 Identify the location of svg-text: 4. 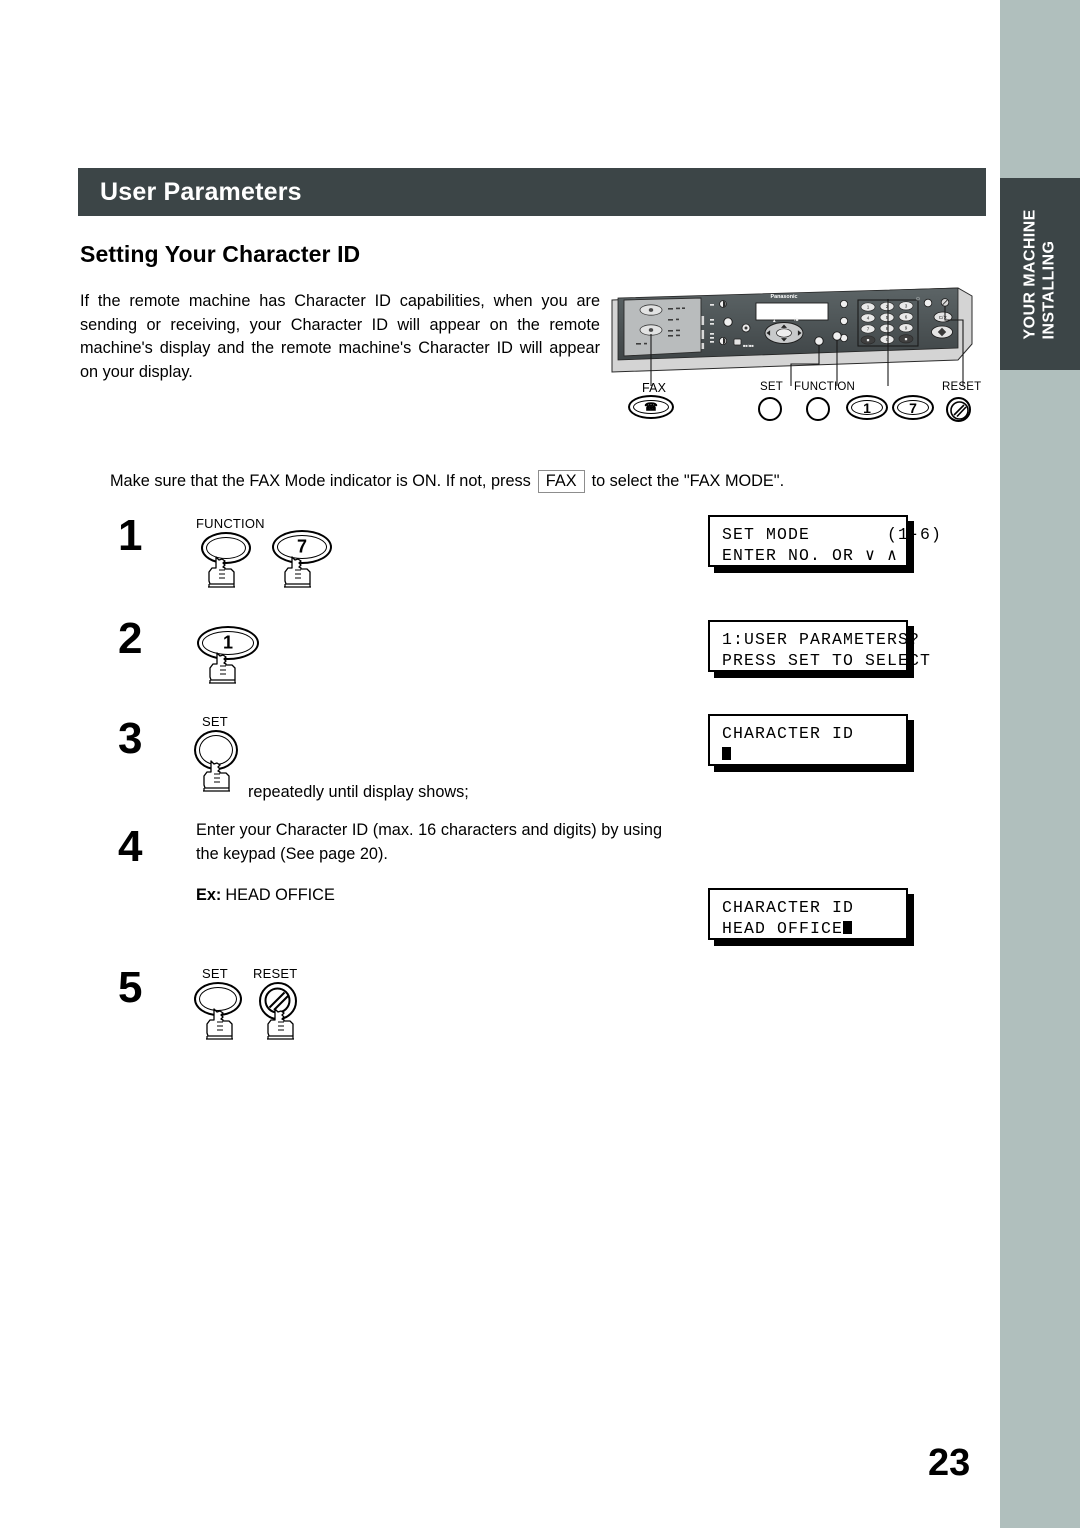
(868, 318).